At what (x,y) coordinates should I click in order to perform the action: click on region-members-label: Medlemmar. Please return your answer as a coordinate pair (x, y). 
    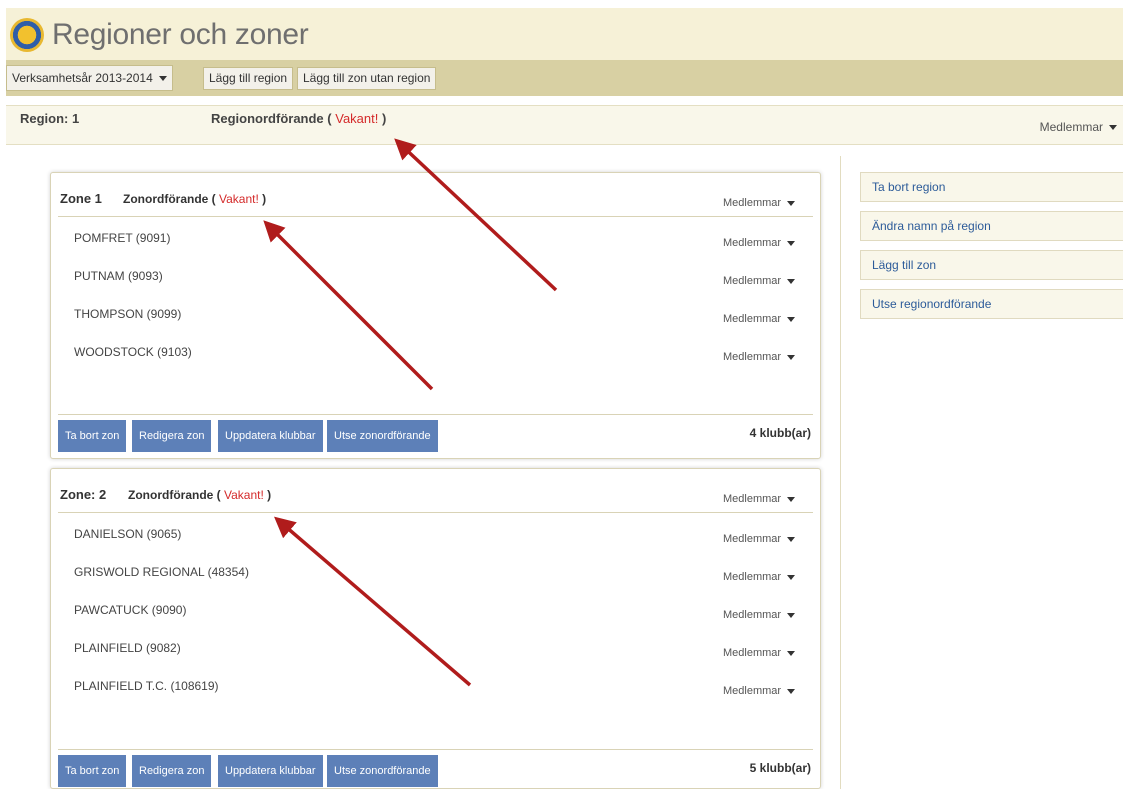
    Looking at the image, I should click on (1071, 127).